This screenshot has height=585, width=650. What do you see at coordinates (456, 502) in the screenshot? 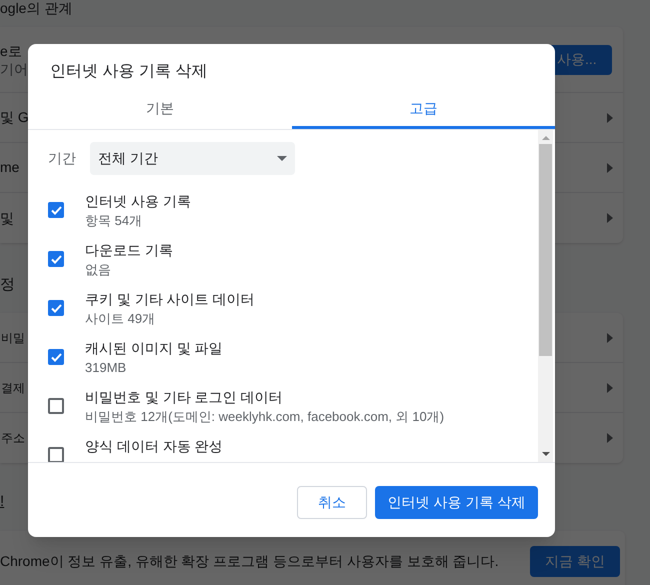
I see `clear-data-button: 인터넷 사용 기록 삭제` at bounding box center [456, 502].